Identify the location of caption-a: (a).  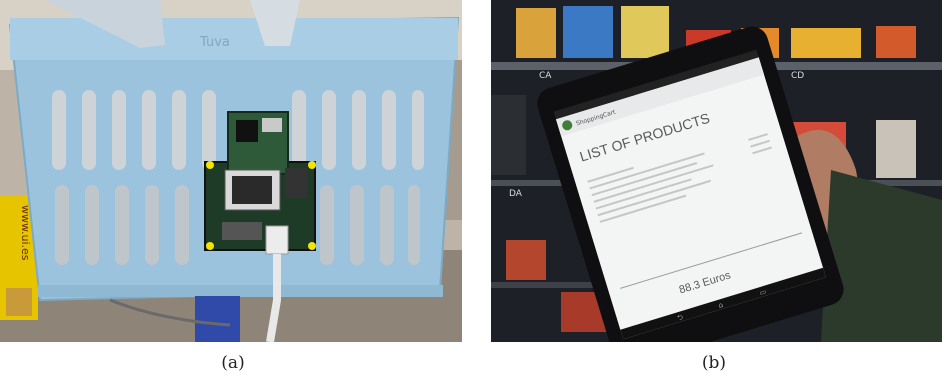
(233, 363).